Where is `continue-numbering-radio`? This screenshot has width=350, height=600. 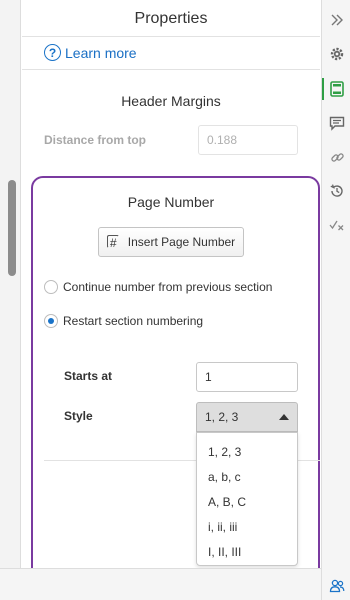
continue-numbering-radio is located at coordinates (51, 287).